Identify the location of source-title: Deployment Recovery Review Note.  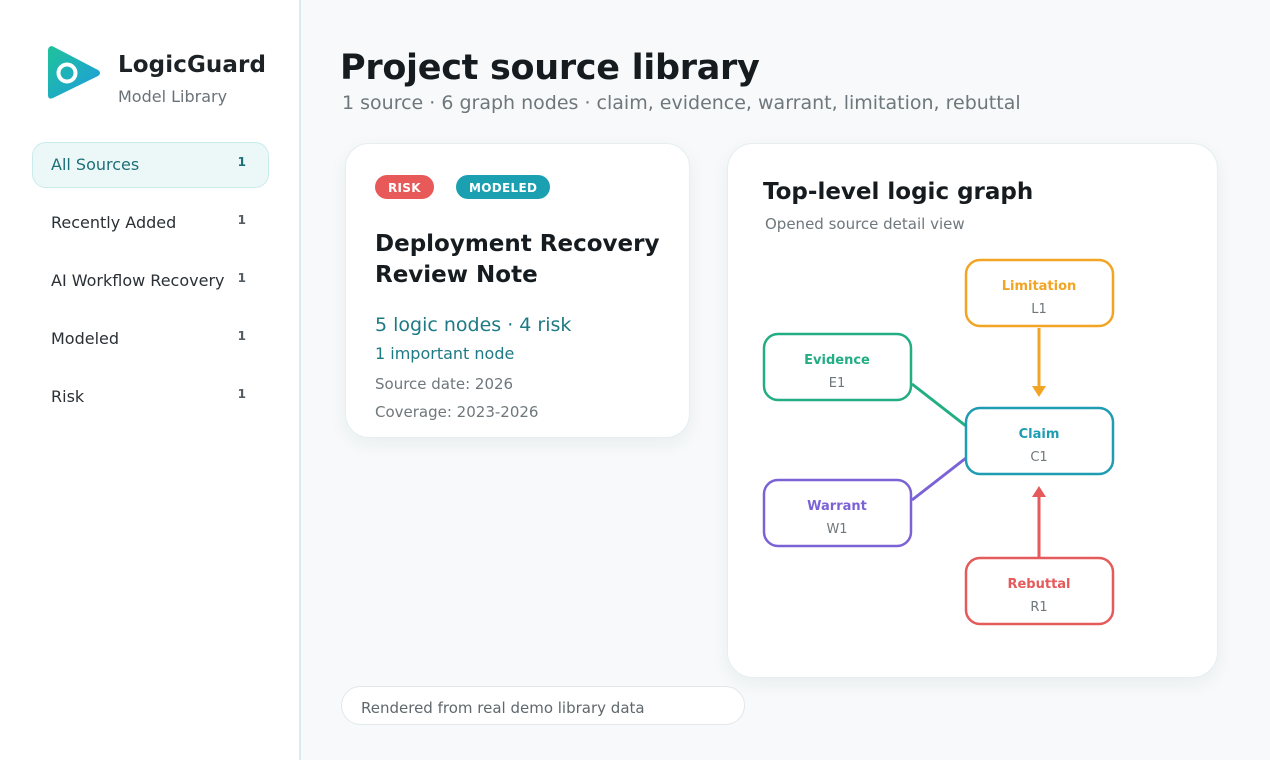
(517, 259).